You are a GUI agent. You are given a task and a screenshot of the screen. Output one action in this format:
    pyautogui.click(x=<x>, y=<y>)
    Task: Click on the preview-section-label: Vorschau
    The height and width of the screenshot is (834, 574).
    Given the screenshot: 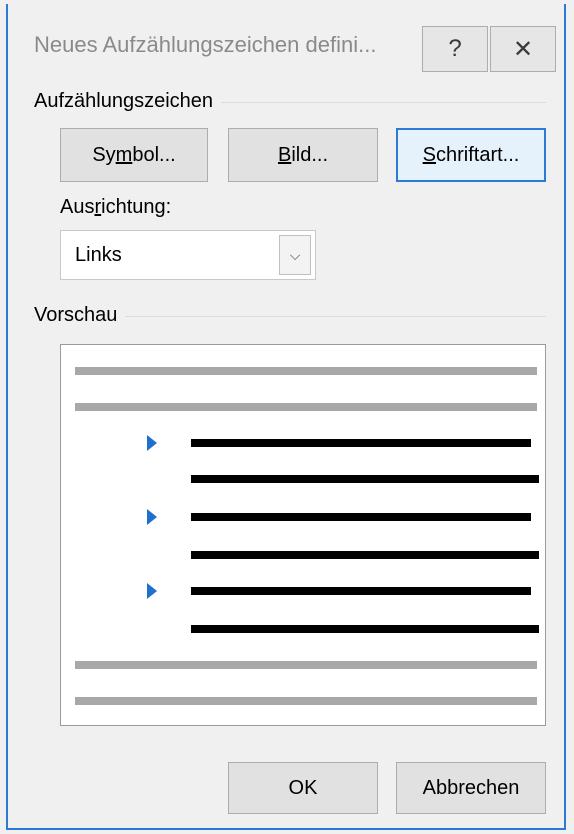 What is the action you would take?
    pyautogui.click(x=80, y=315)
    